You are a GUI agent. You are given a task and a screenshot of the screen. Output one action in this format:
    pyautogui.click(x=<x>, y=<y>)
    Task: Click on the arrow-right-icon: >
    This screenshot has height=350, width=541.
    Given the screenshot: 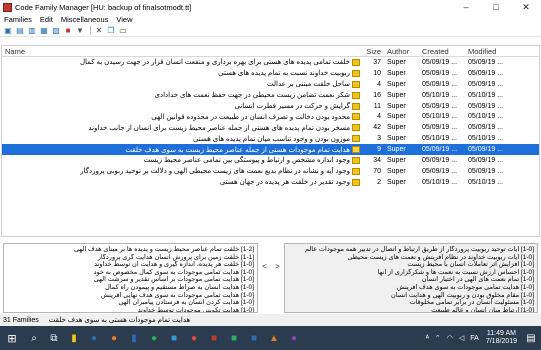 What is the action you would take?
    pyautogui.click(x=277, y=266)
    